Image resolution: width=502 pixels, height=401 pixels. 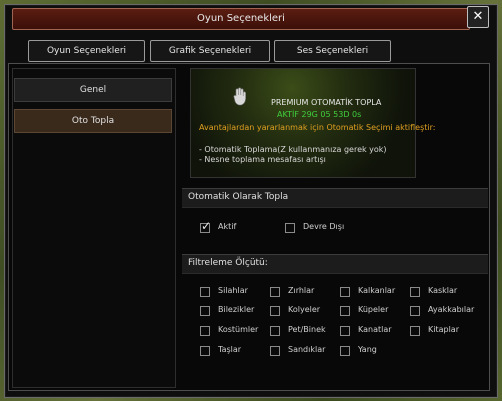 I want to click on filter-heading: Filtreleme Ölçütü:, so click(x=228, y=263).